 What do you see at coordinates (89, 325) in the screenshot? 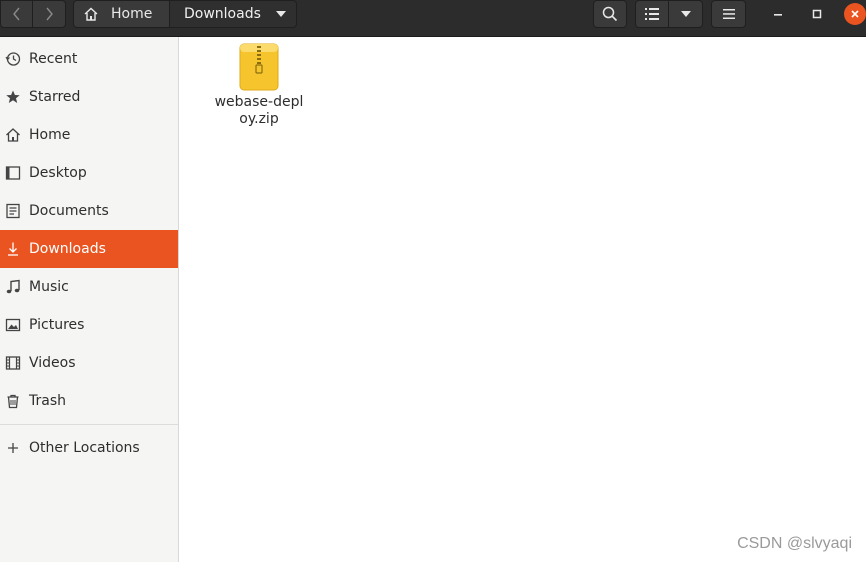
I see `sidebar-item-pictures: Pictures` at bounding box center [89, 325].